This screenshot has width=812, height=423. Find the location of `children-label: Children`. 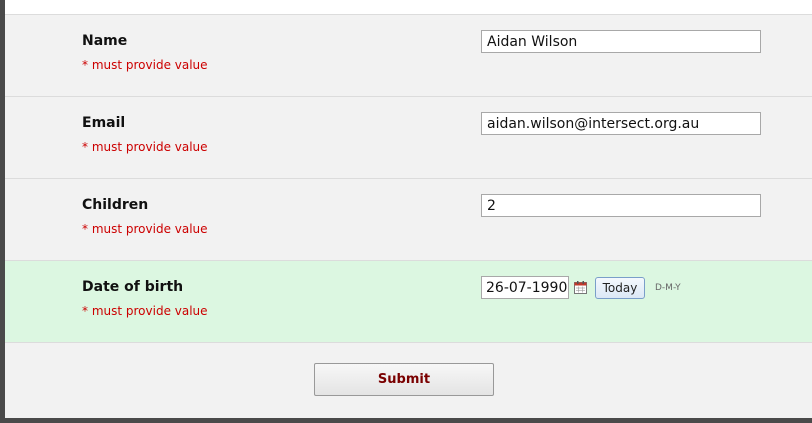

children-label: Children is located at coordinates (115, 205).